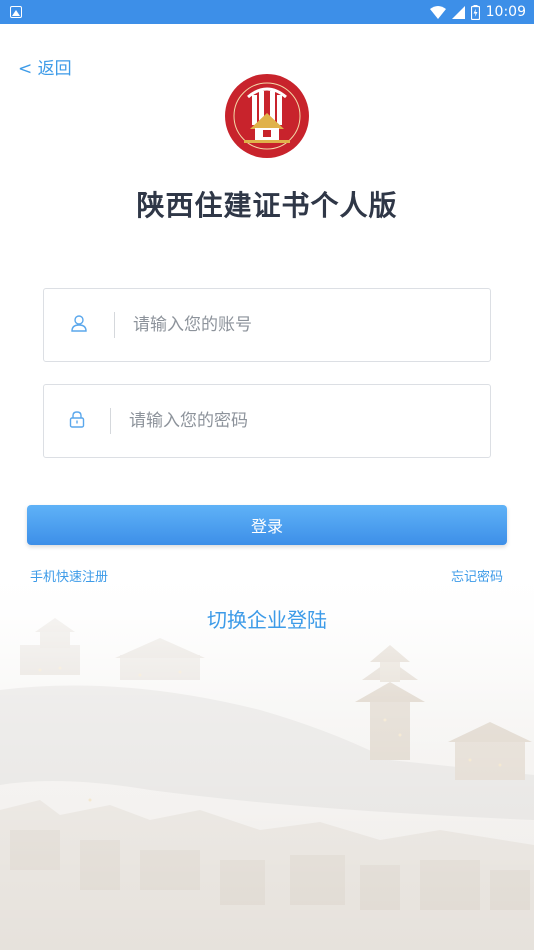 This screenshot has width=534, height=950. What do you see at coordinates (458, 12) in the screenshot?
I see `signal-icon` at bounding box center [458, 12].